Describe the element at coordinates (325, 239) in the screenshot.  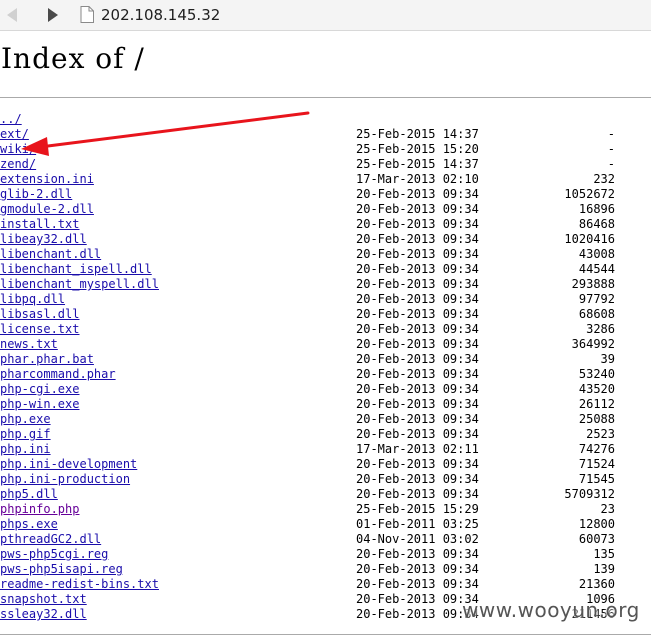
I see `listing-row: libeay32.dll 20-Feb-2013 09:34 1020416` at that location.